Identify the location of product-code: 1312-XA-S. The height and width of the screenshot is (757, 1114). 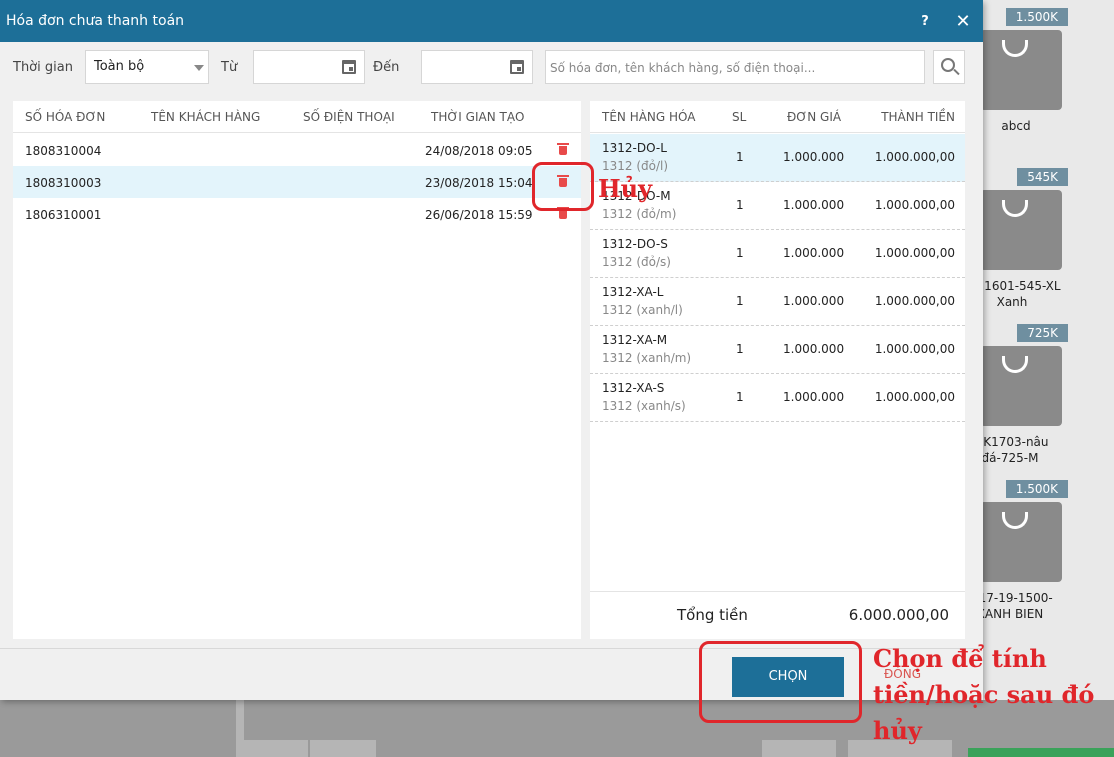
(633, 388).